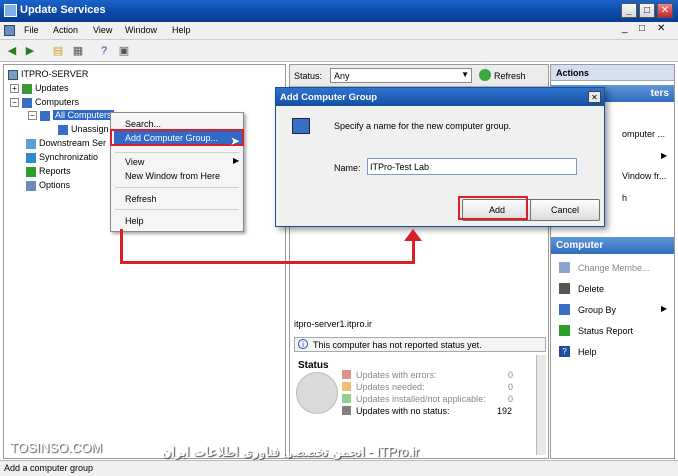 The image size is (678, 476). Describe the element at coordinates (83, 129) in the screenshot. I see `tree-item-unassigned: Unassign` at that location.